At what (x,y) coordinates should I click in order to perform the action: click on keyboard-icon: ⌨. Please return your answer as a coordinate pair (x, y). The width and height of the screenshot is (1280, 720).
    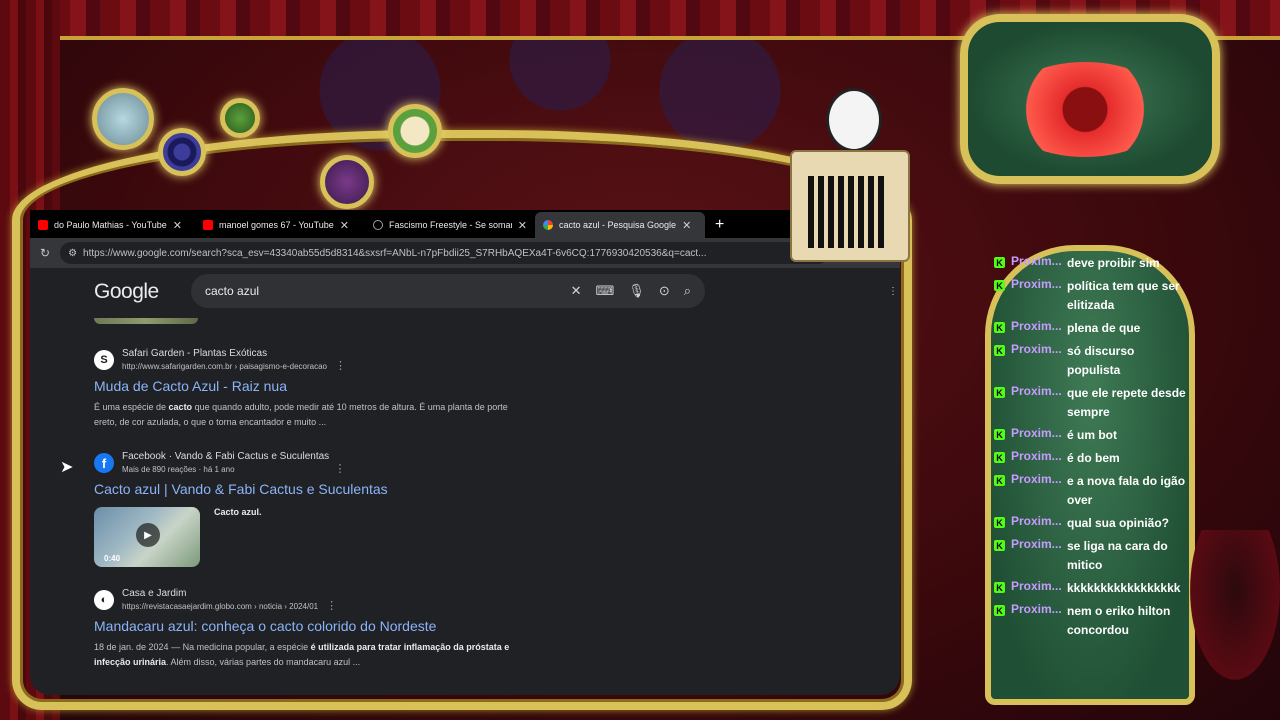
    Looking at the image, I should click on (605, 291).